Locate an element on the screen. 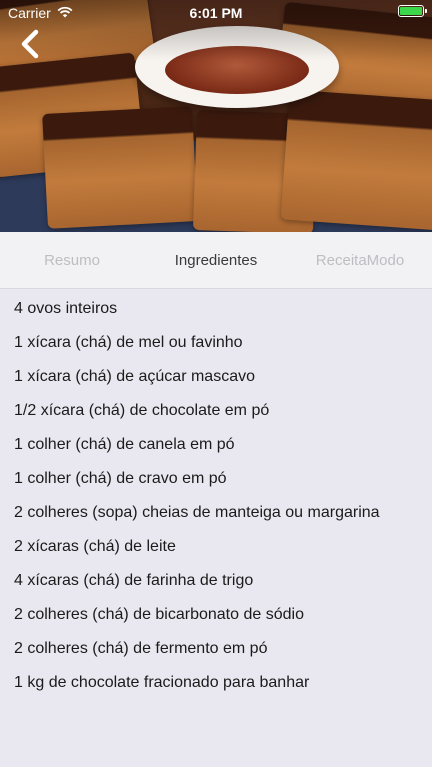 Image resolution: width=432 pixels, height=767 pixels. back-button is located at coordinates (30, 46).